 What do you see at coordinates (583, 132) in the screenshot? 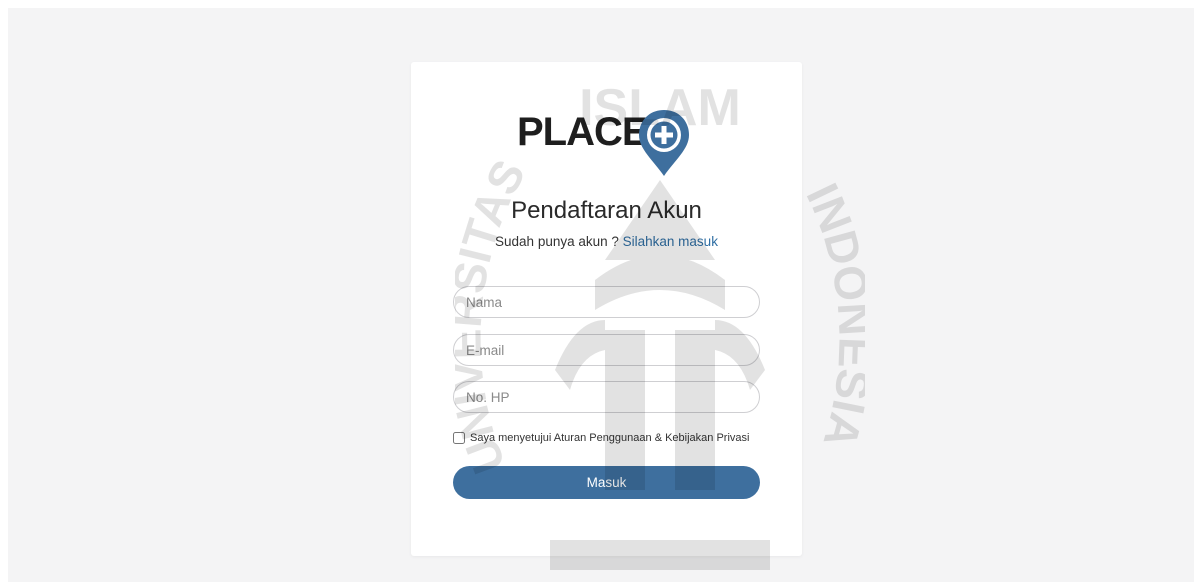
I see `logo-text: PLACE` at bounding box center [583, 132].